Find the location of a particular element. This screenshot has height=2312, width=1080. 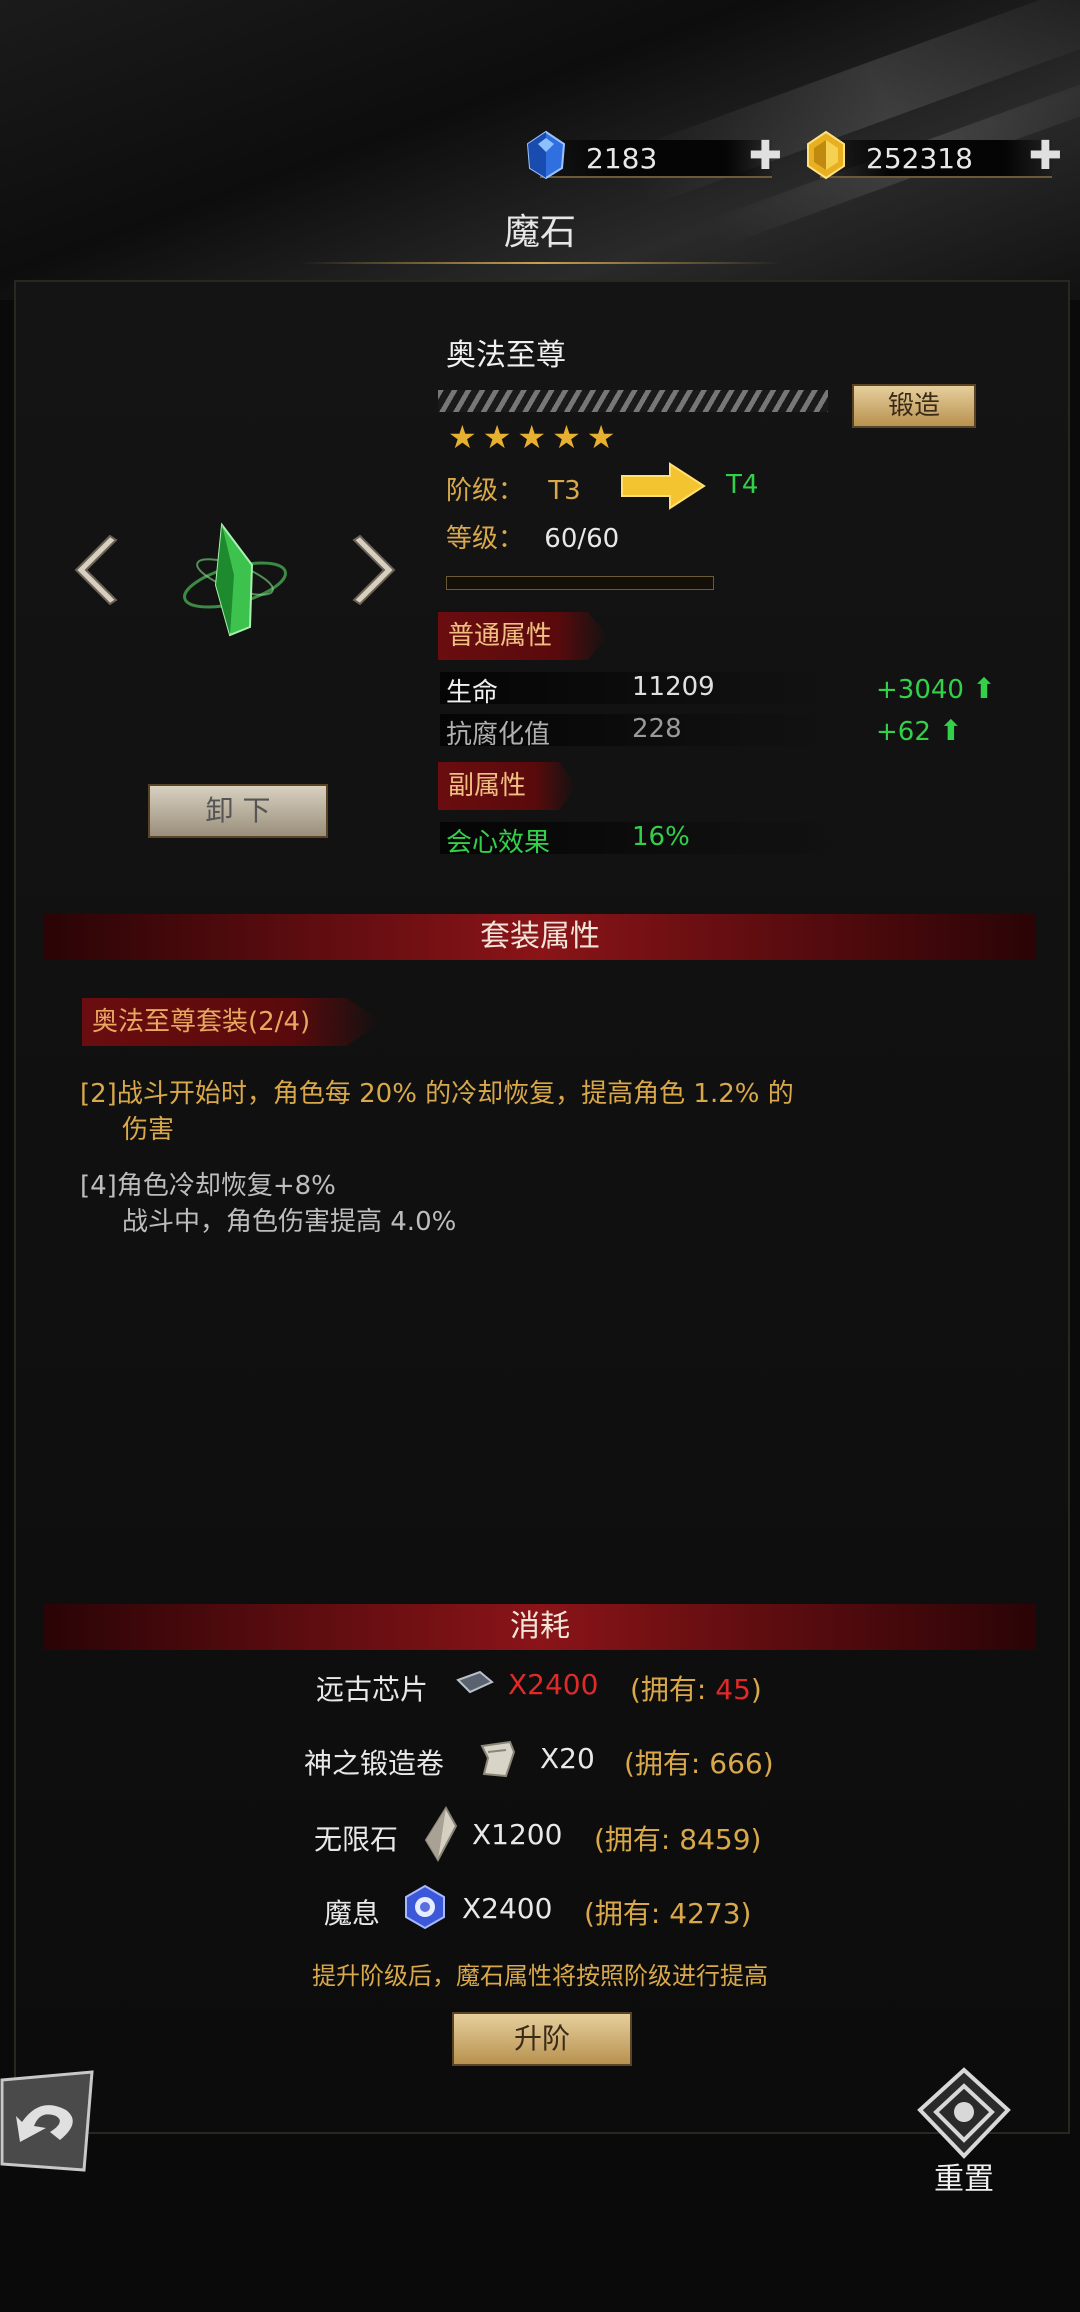

back-button is located at coordinates (50, 2122).